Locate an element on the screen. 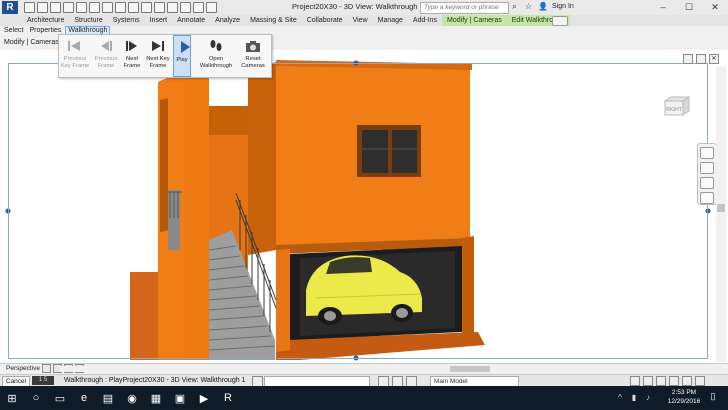 The width and height of the screenshot is (728, 410). filter-count-icon is located at coordinates (700, 381).